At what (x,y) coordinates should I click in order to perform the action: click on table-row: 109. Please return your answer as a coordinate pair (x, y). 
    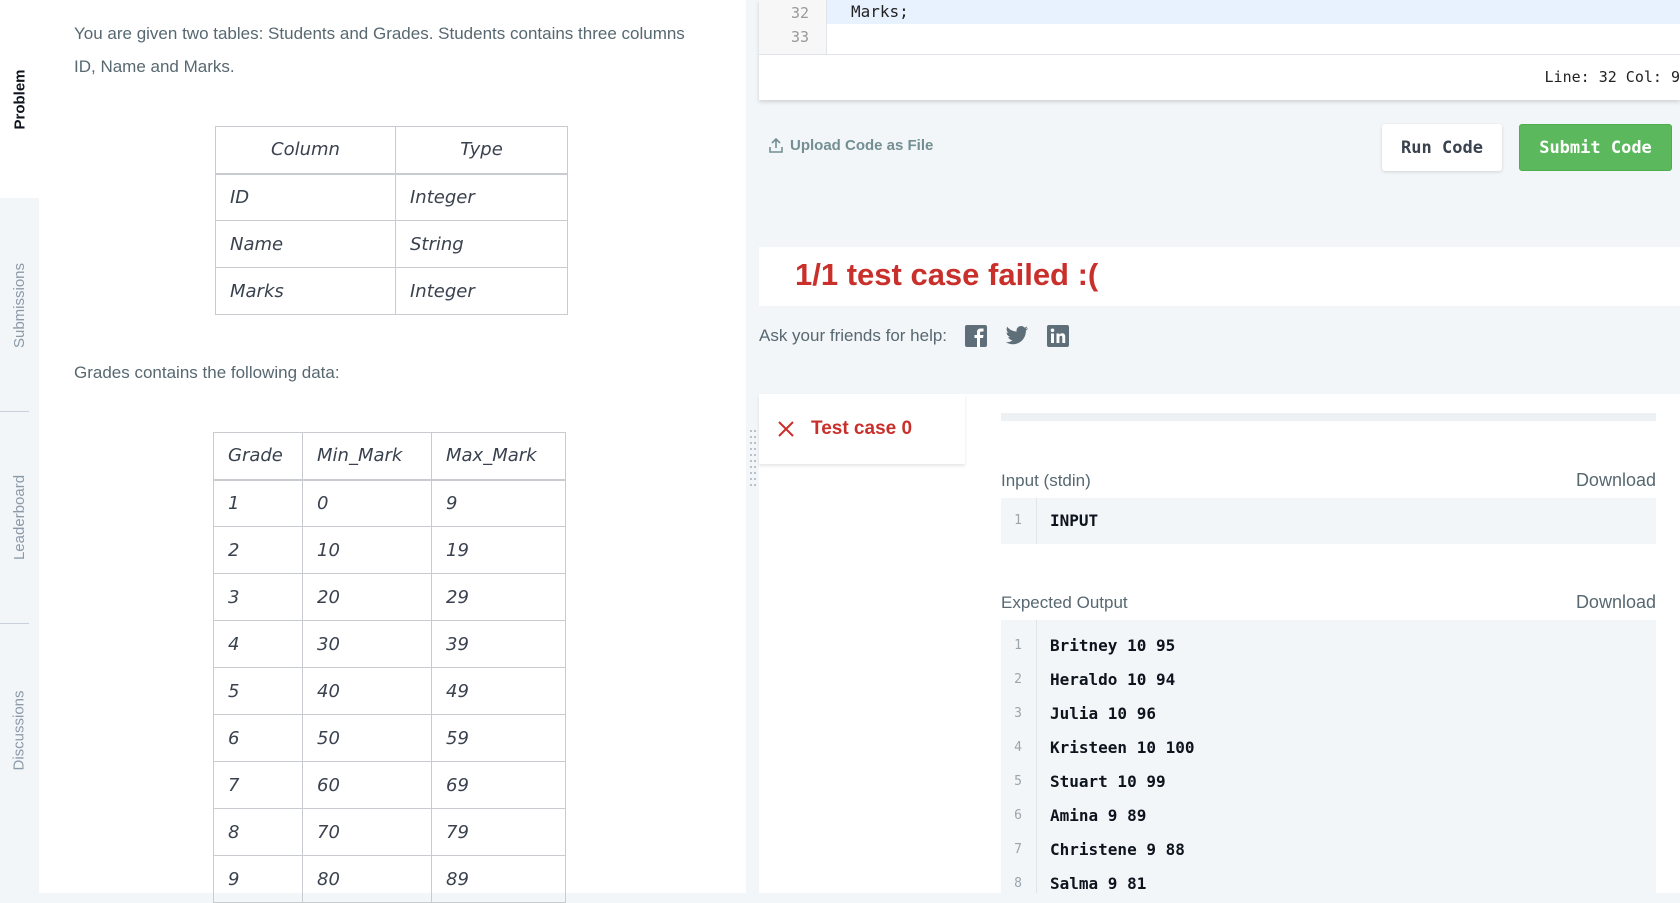
    Looking at the image, I should click on (389, 503).